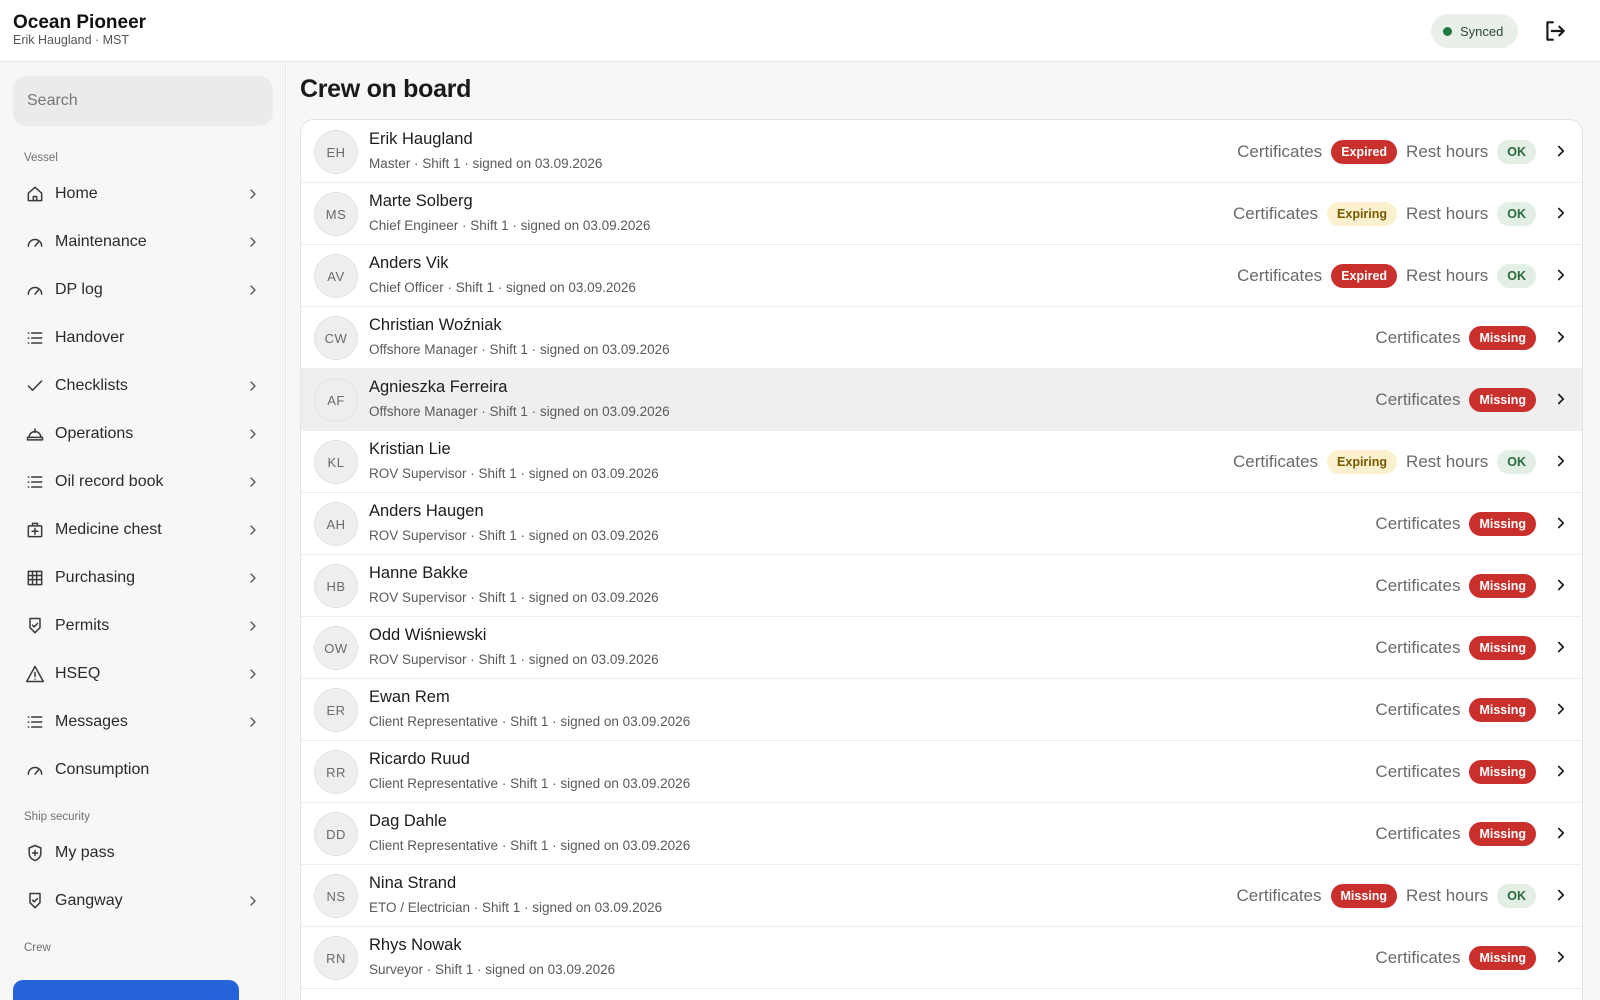 This screenshot has width=1600, height=1000. I want to click on sidebar-item-purchasing: Purchasing, so click(143, 578).